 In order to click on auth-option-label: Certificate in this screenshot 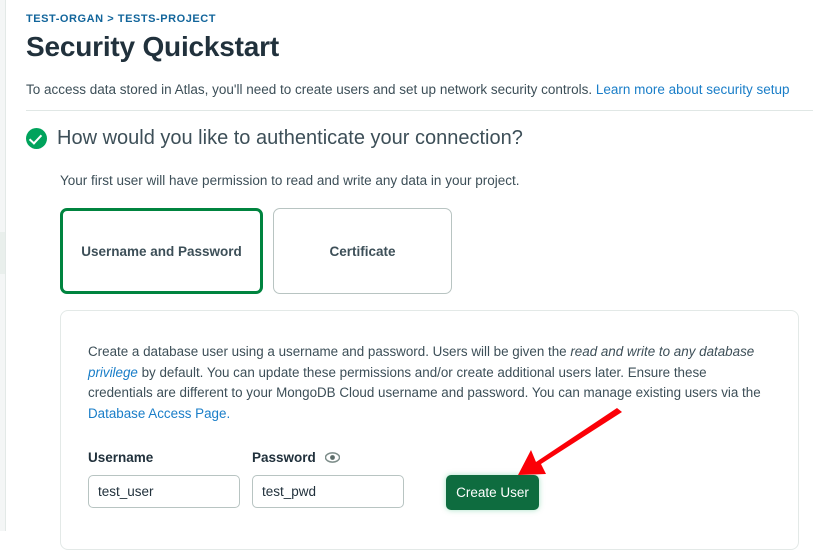, I will do `click(362, 251)`.